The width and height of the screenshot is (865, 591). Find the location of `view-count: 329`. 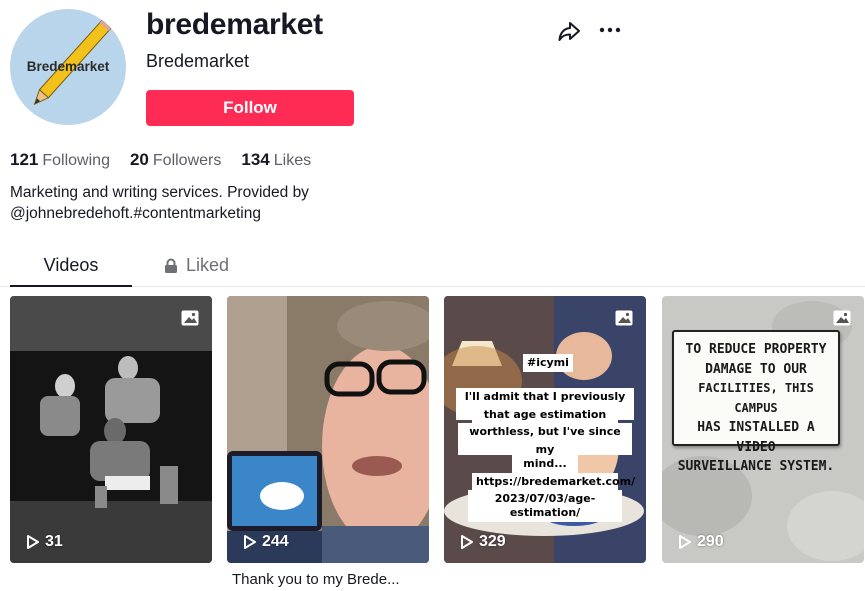

view-count: 329 is located at coordinates (483, 542).